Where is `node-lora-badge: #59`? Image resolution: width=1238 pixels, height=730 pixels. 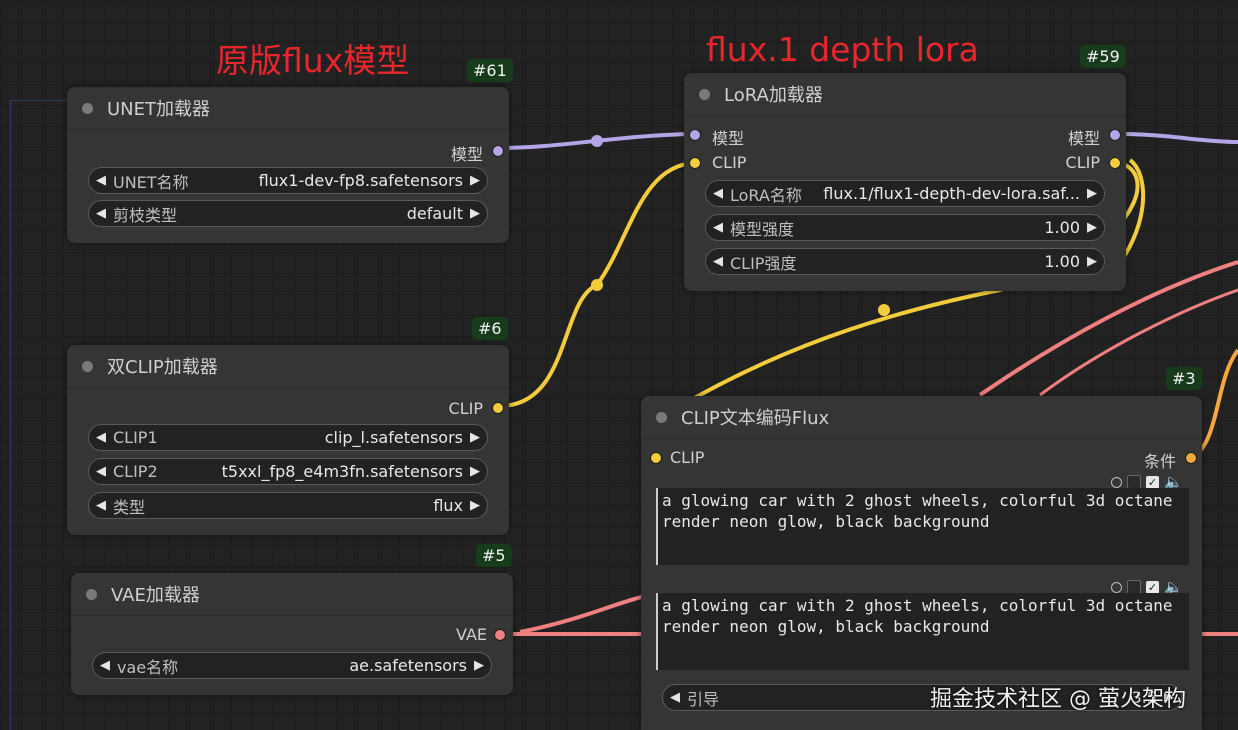 node-lora-badge: #59 is located at coordinates (1103, 56).